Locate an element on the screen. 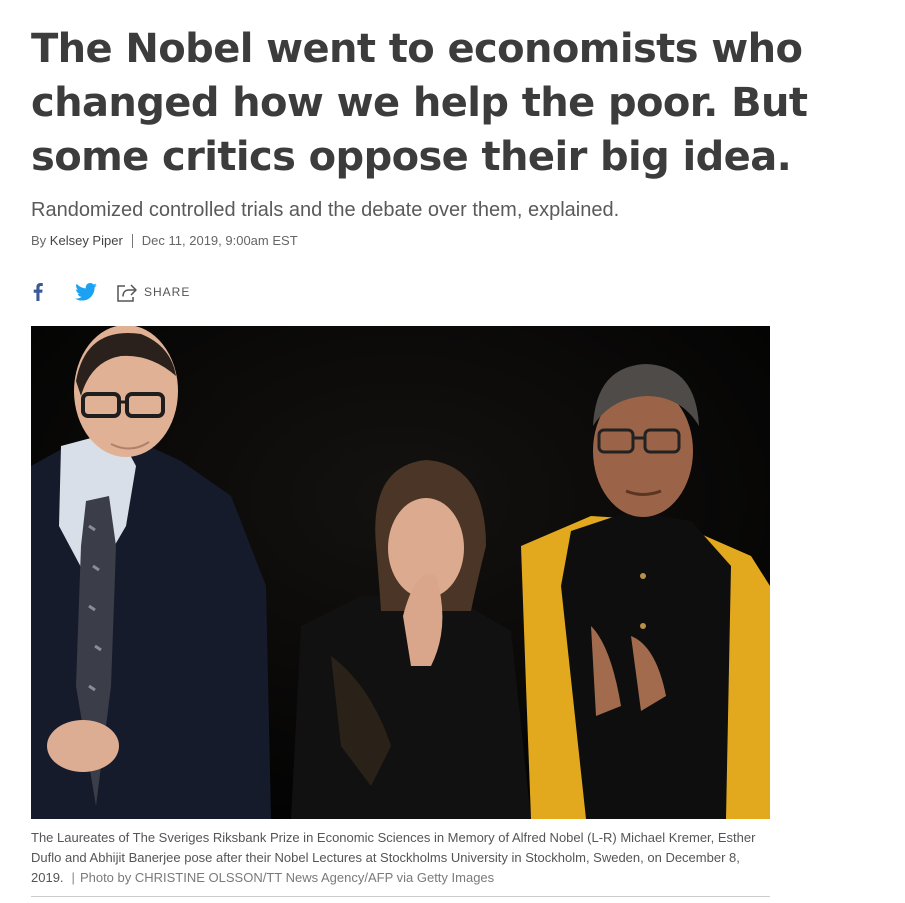  facebook-icon is located at coordinates (38, 292).